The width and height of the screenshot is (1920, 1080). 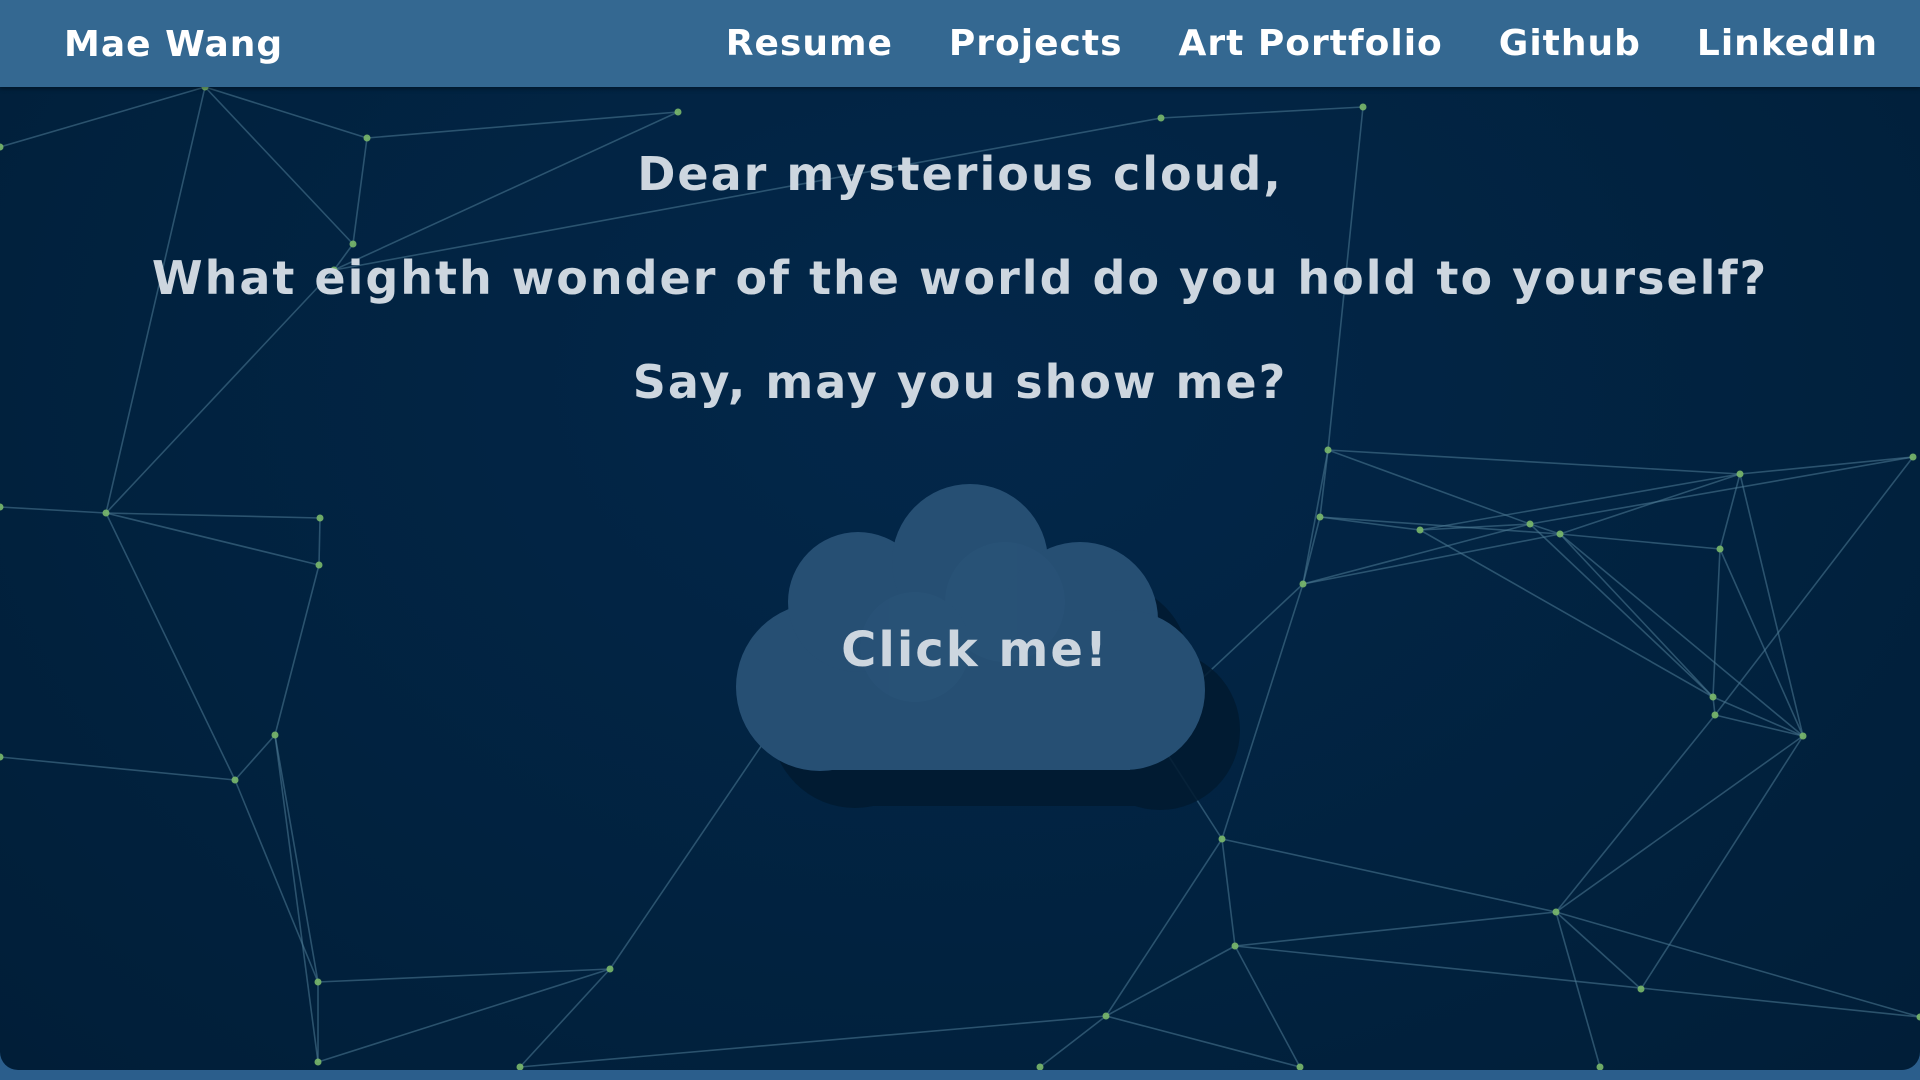 What do you see at coordinates (173, 43) in the screenshot?
I see `brand-link: Mae Wang` at bounding box center [173, 43].